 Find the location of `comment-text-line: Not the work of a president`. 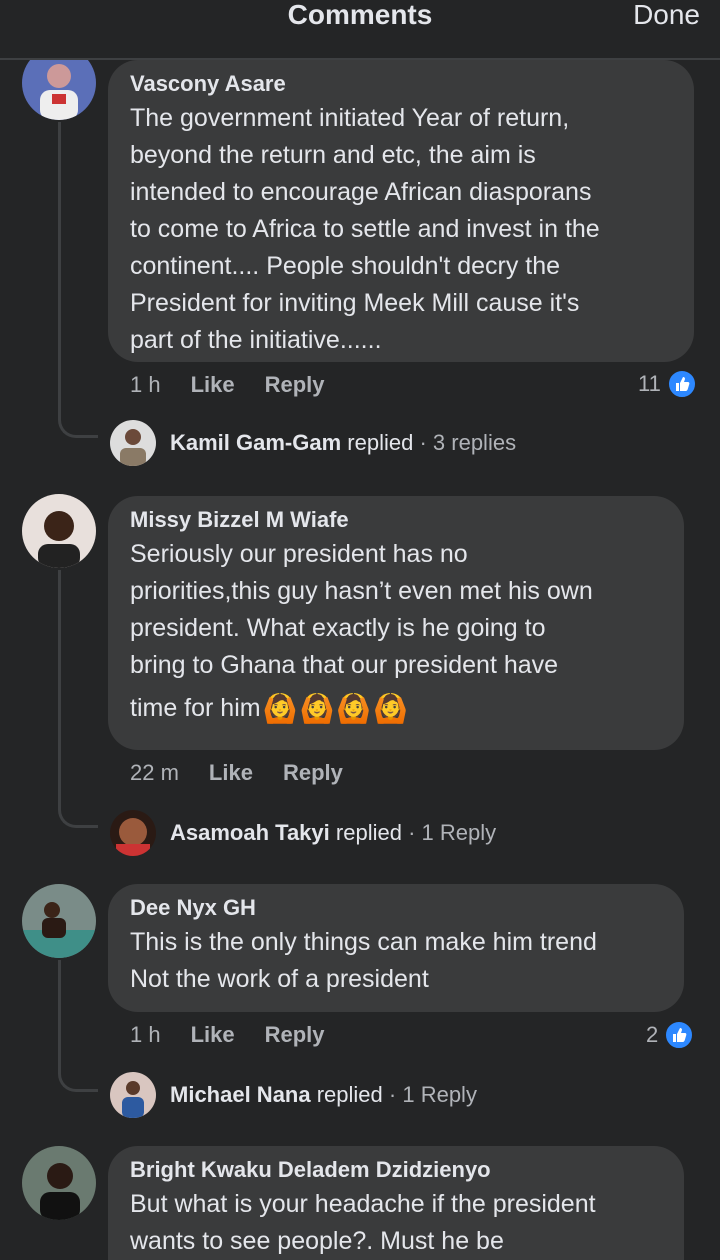

comment-text-line: Not the work of a president is located at coordinates (279, 979).